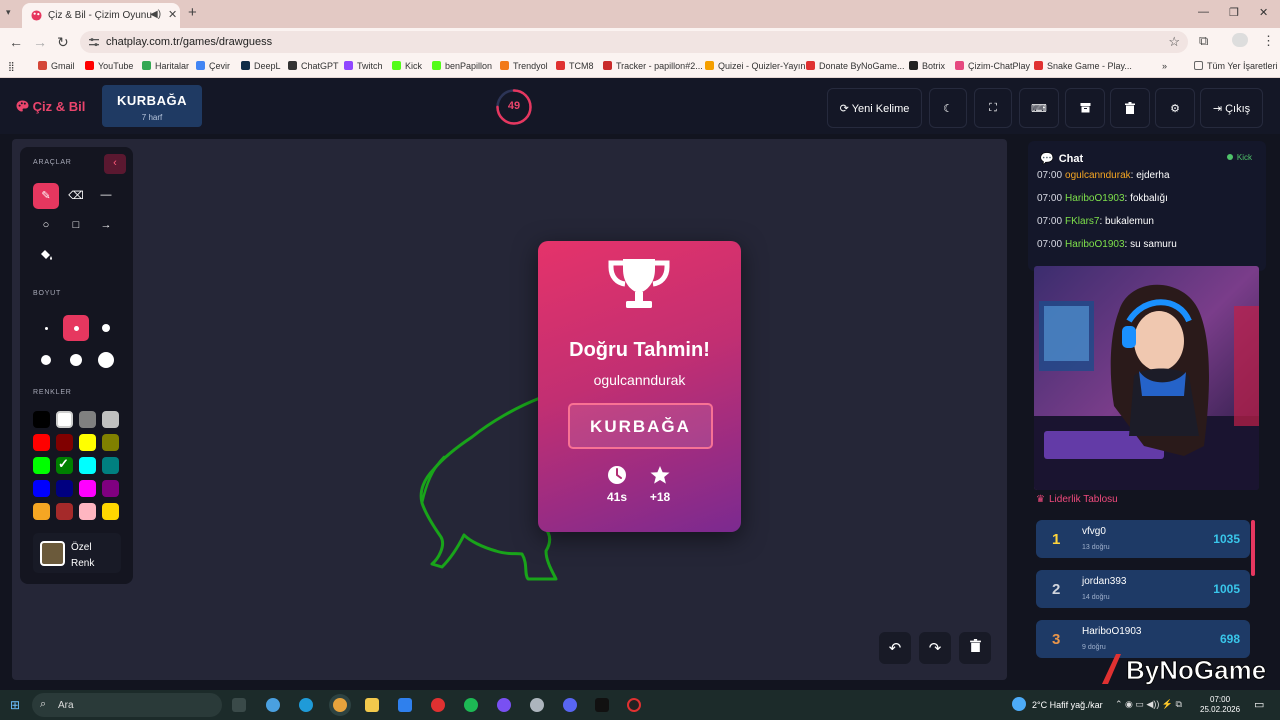 The image size is (1280, 720). Describe the element at coordinates (11, 66) in the screenshot. I see `apps-icon: ⣿` at that location.